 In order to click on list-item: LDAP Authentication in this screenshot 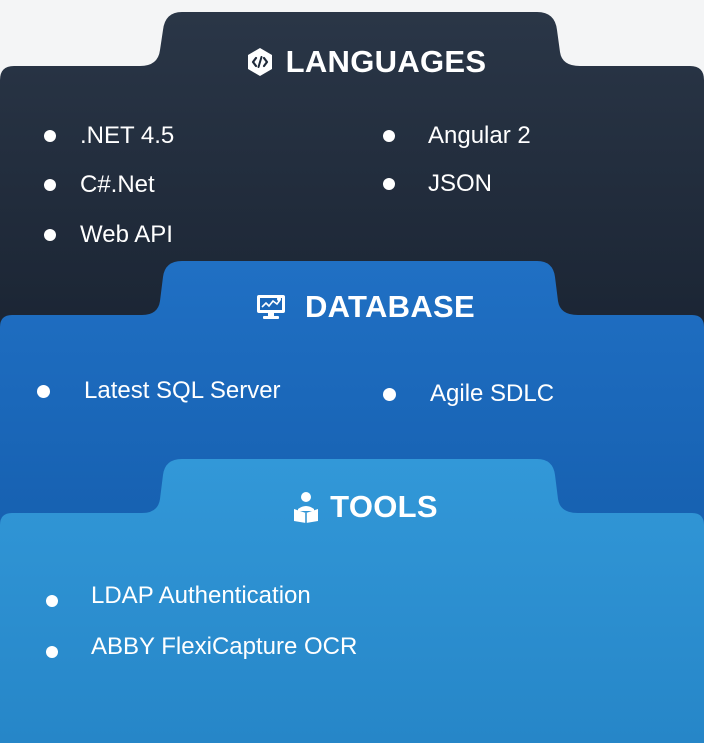, I will do `click(178, 596)`.